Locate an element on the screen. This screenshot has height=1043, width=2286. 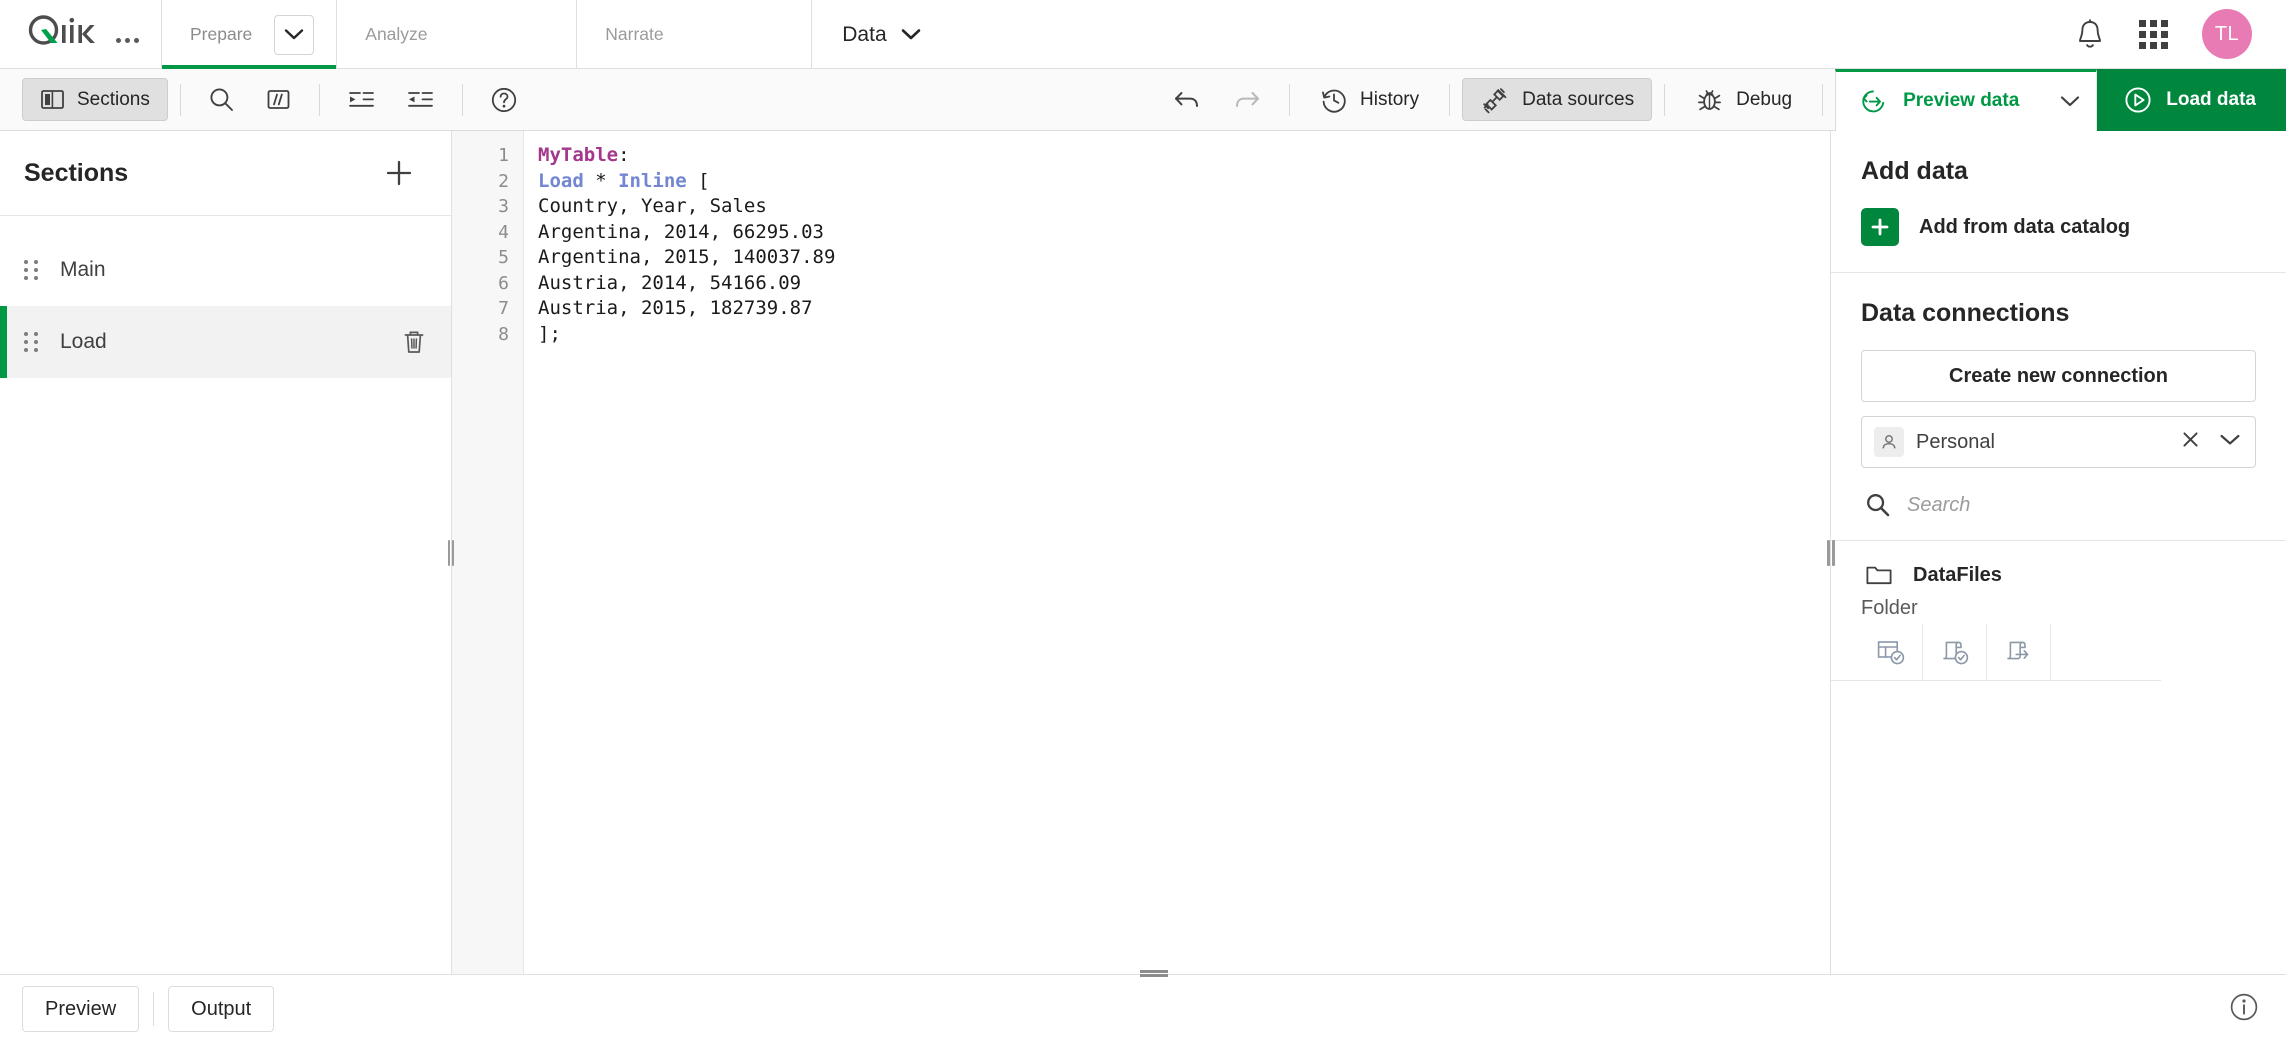
preview-data-gear-icon is located at coordinates (1873, 100).